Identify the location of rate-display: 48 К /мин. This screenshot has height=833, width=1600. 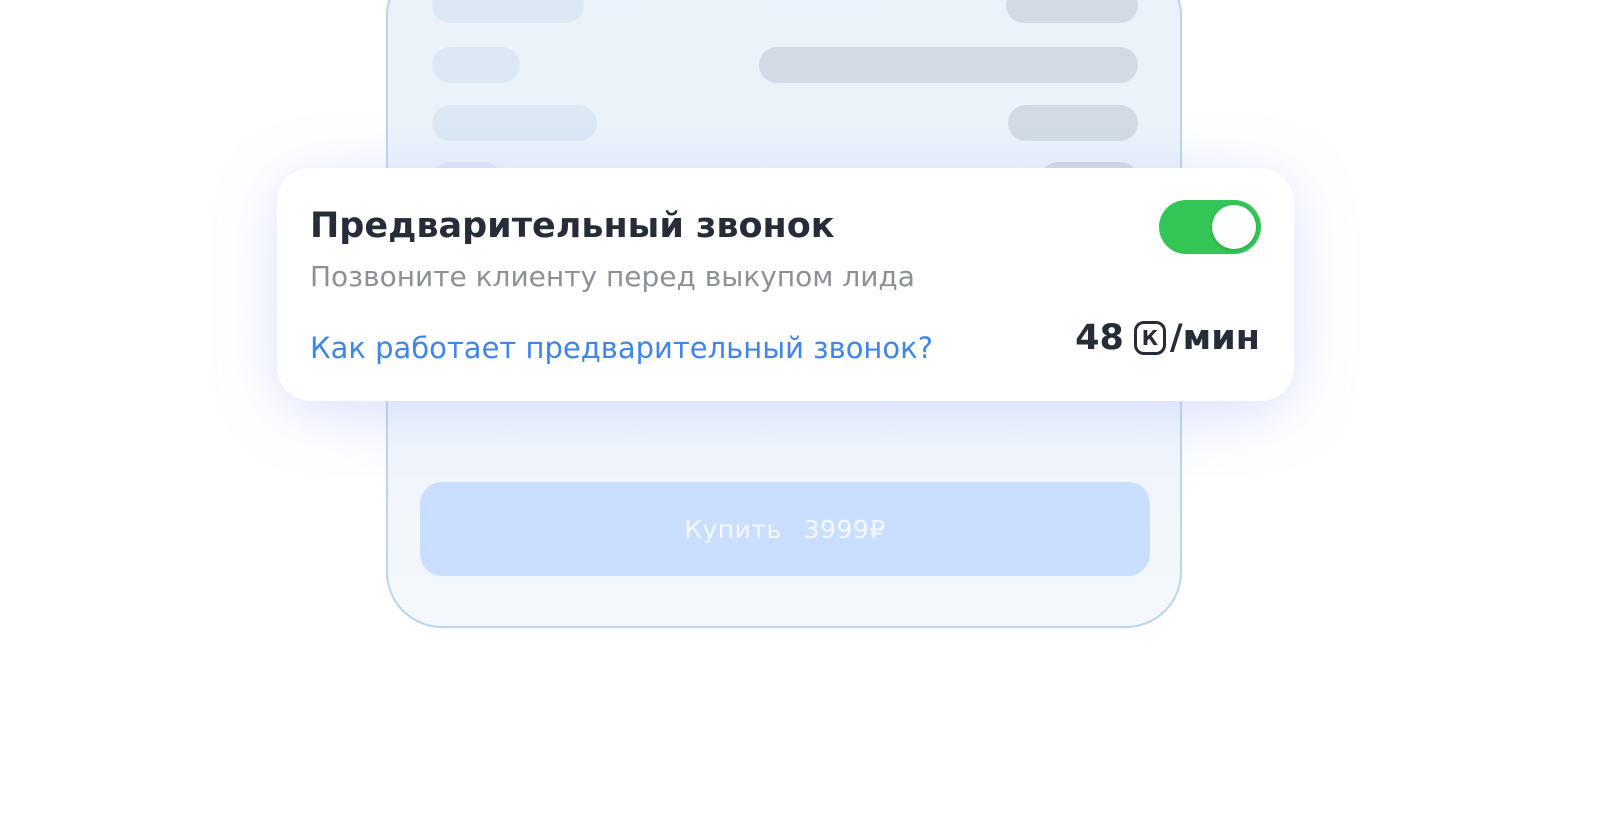
(1167, 338).